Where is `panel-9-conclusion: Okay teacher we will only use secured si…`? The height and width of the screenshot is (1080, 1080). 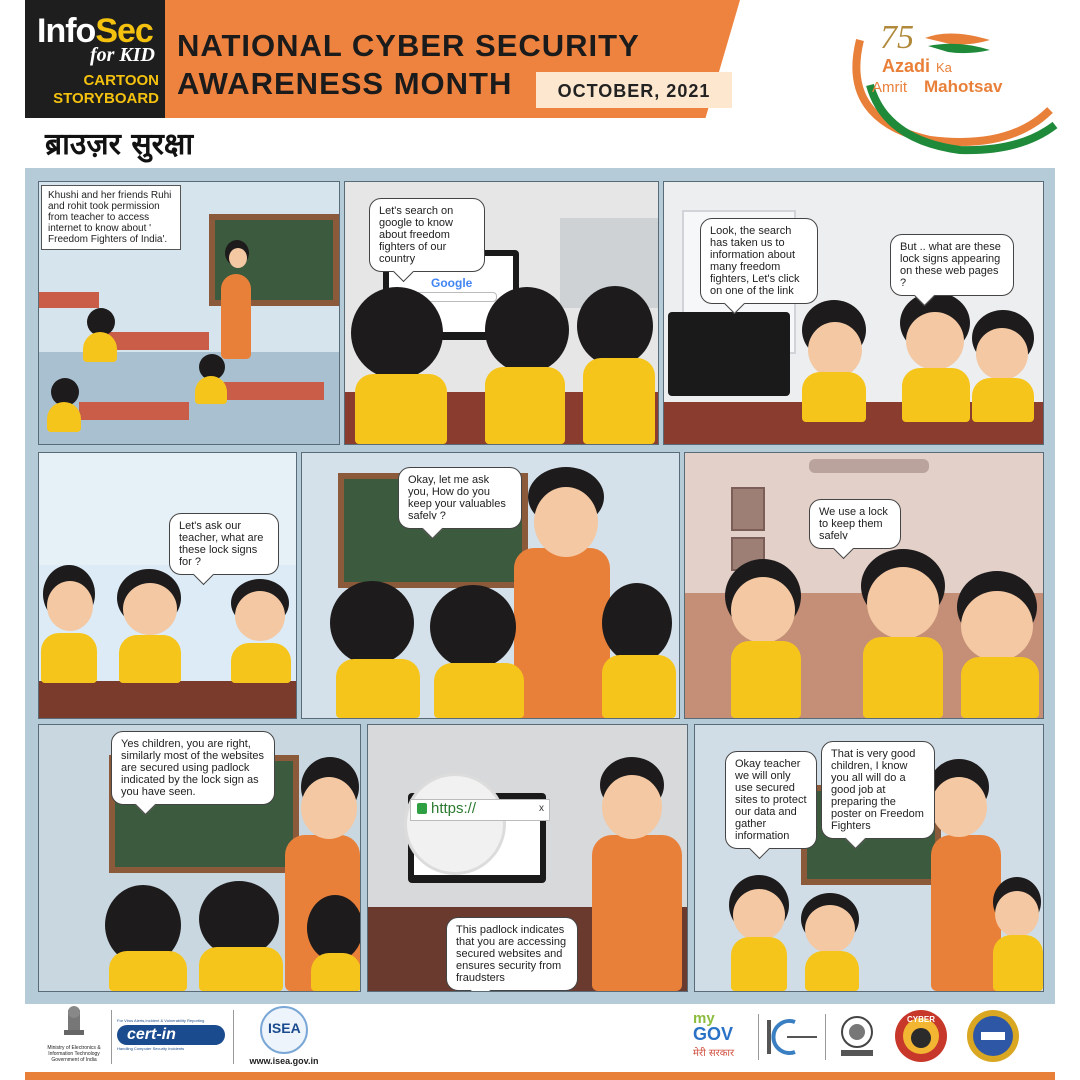
panel-9-conclusion: Okay teacher we will only use secured si… is located at coordinates (869, 858).